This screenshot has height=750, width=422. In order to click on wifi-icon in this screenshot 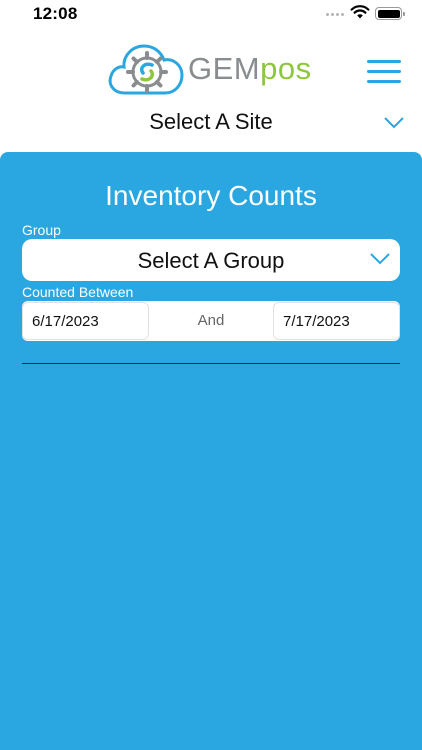, I will do `click(360, 12)`.